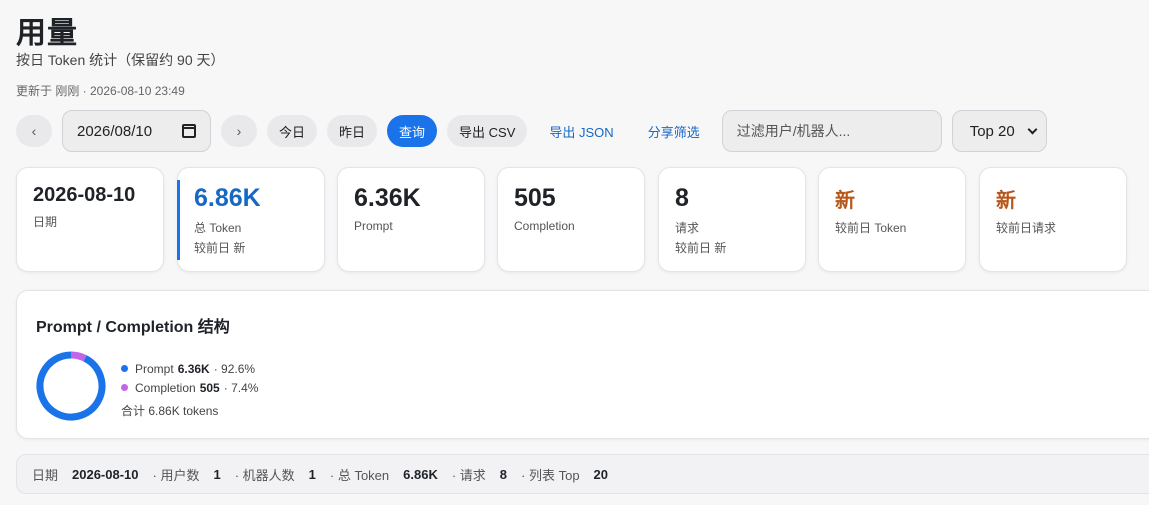 The image size is (1149, 505). What do you see at coordinates (100, 91) in the screenshot?
I see `updated-time: 更新于 刚刚 · 2026-08-10 23:49` at bounding box center [100, 91].